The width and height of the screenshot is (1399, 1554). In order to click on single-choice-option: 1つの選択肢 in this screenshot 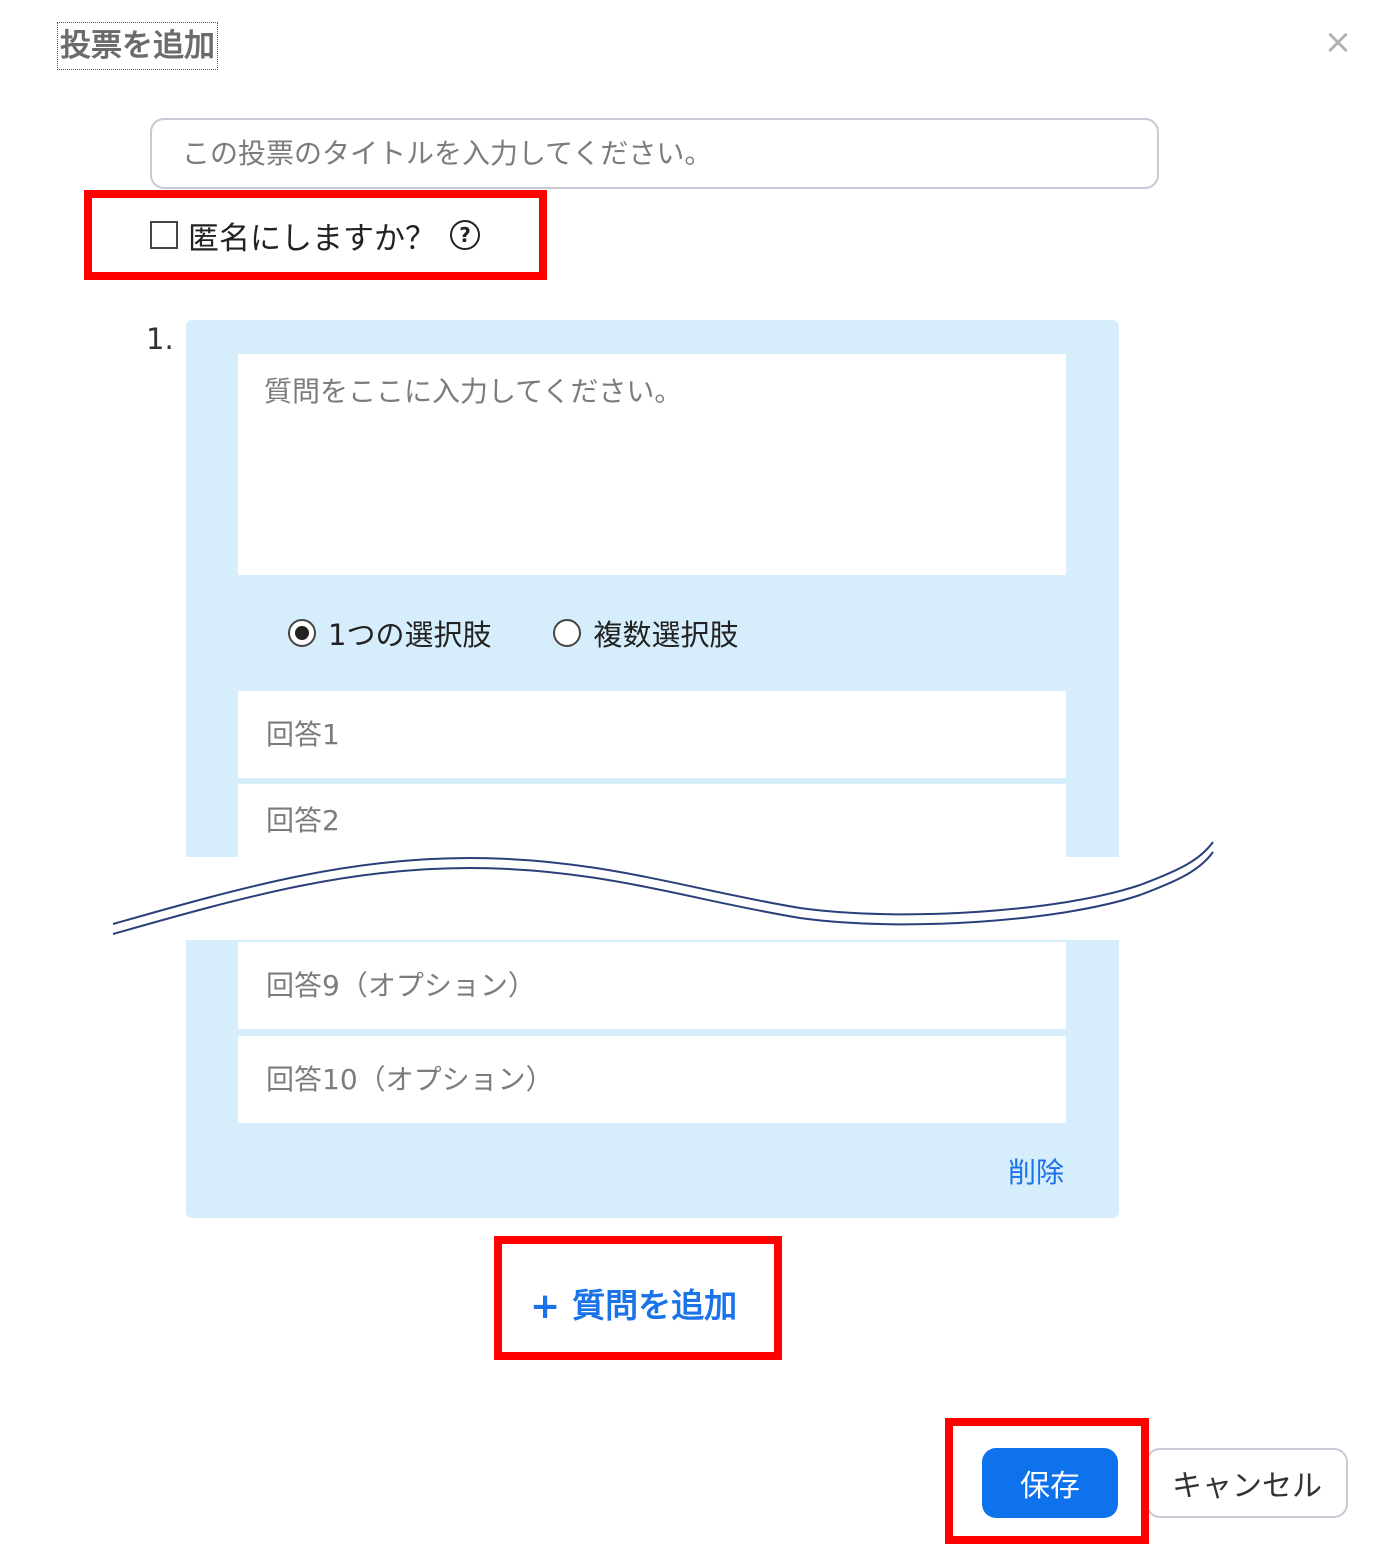, I will do `click(389, 633)`.